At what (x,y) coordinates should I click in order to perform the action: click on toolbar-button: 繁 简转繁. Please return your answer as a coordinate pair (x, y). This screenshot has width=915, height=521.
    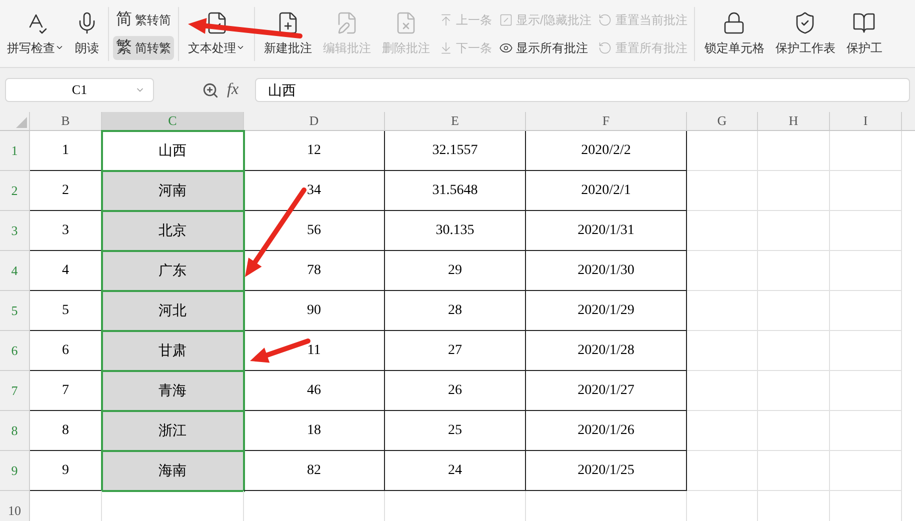
    Looking at the image, I should click on (143, 48).